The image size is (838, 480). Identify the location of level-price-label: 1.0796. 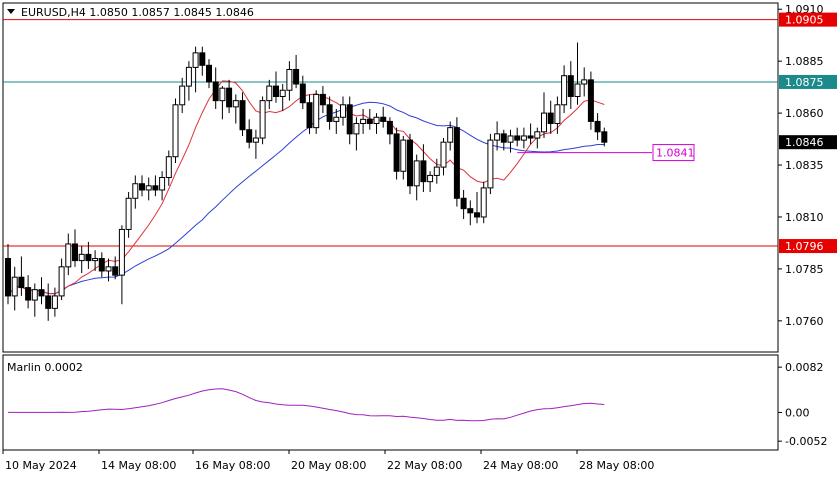
(804, 246).